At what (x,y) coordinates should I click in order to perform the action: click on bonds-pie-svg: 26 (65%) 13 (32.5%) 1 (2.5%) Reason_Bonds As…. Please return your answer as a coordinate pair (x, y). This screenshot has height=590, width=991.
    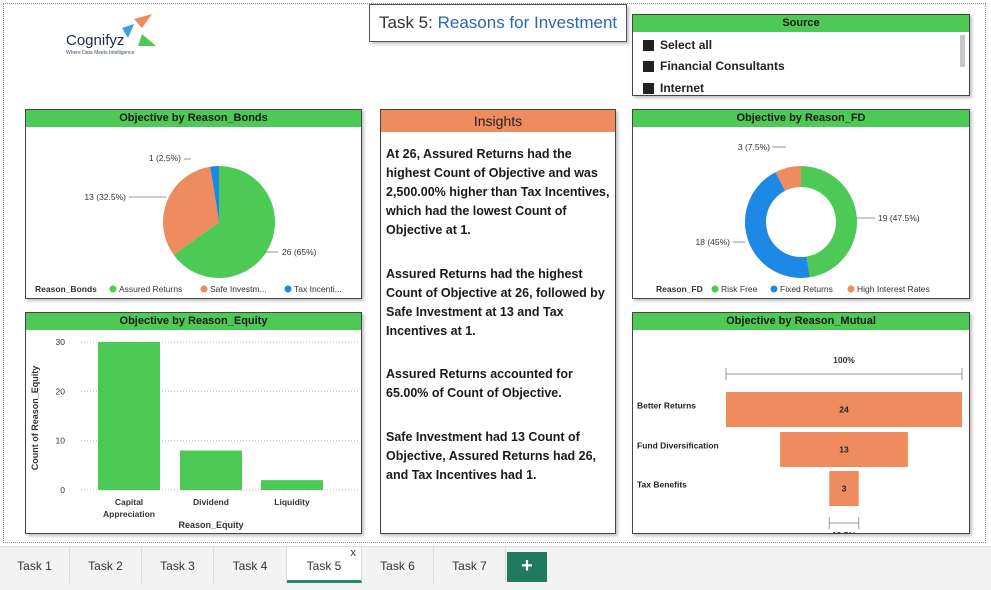
    Looking at the image, I should click on (188, 223).